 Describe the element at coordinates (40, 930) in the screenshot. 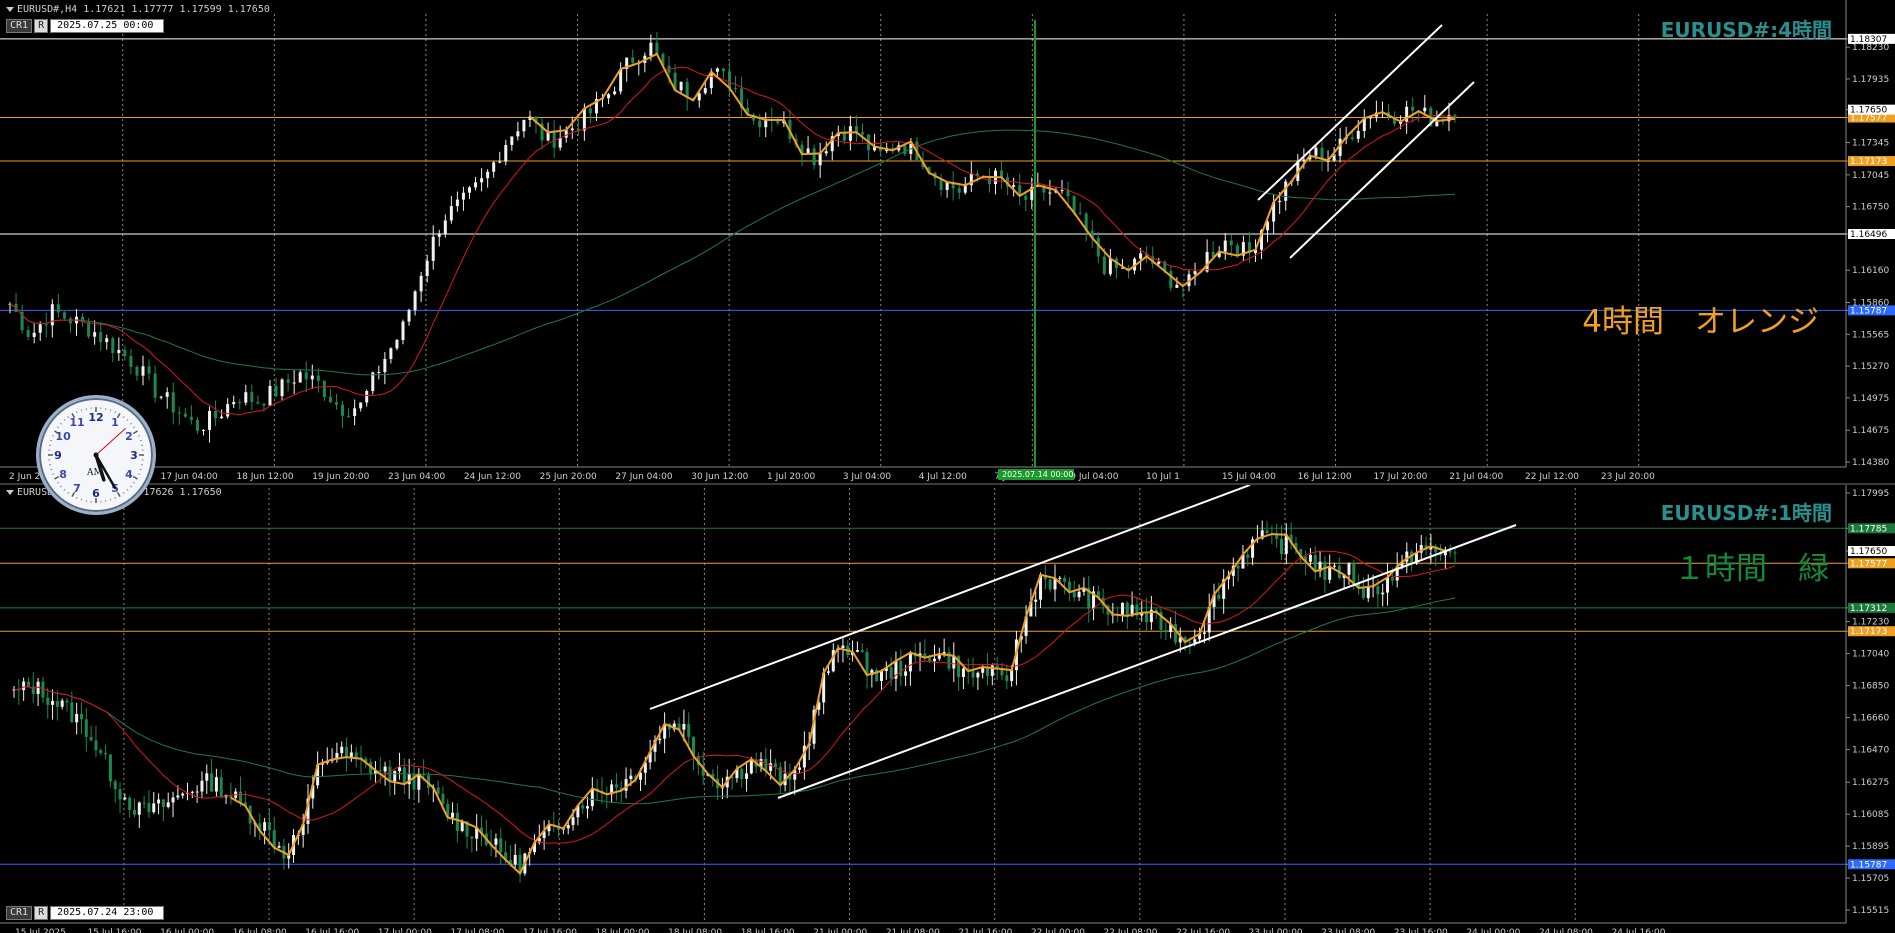

I see `x-tick-label: 15 Jul 2025` at that location.